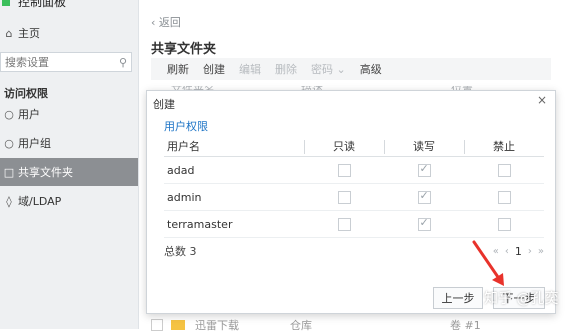  I want to click on section-title: 用户权限, so click(186, 126).